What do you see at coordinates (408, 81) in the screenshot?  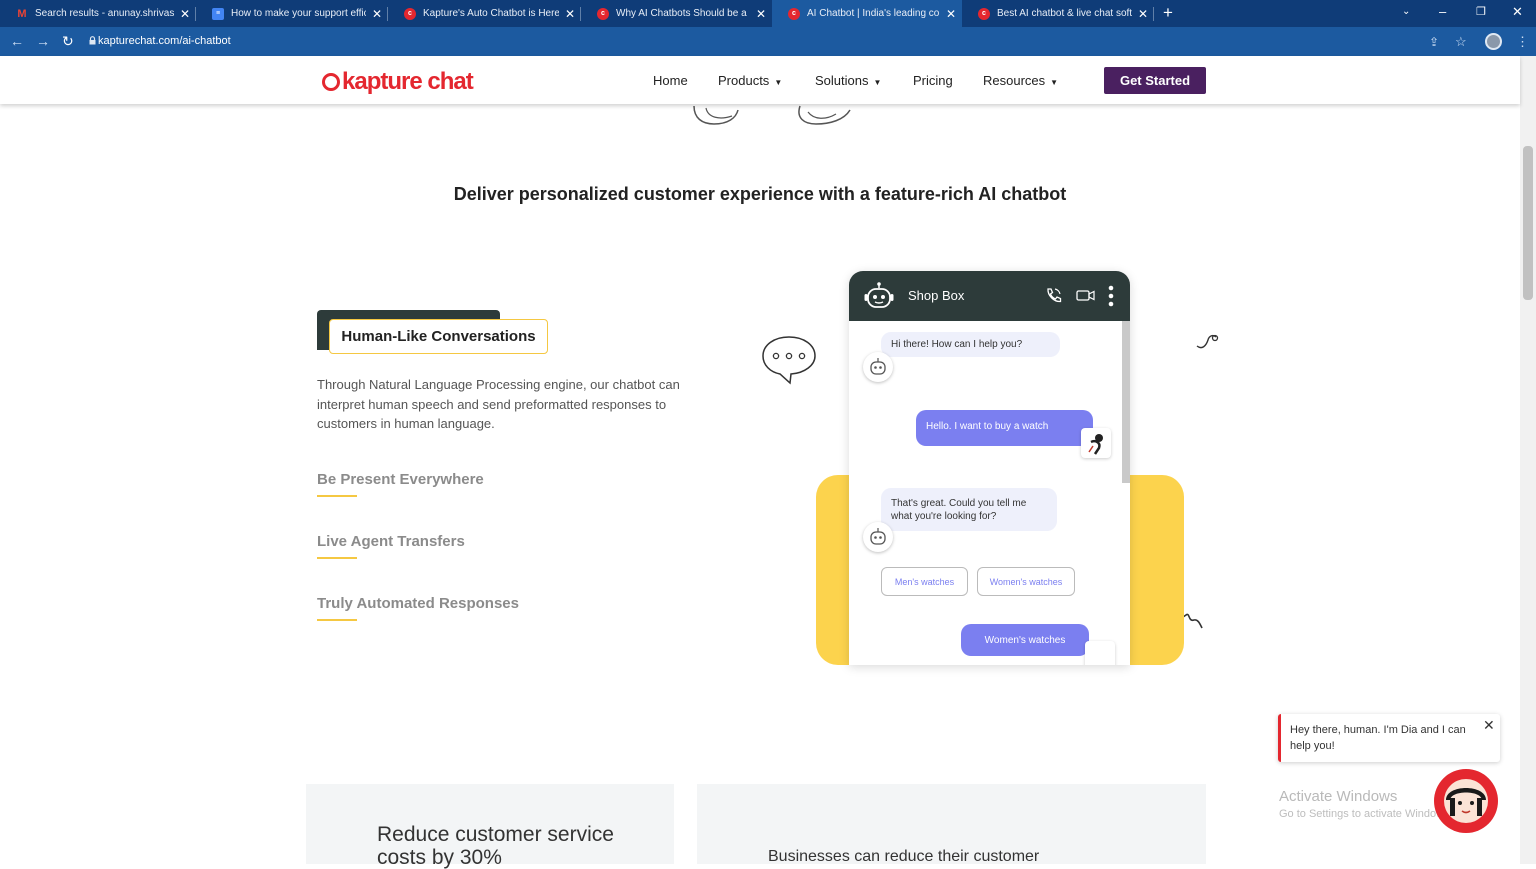 I see `logo-text: kapture chat` at bounding box center [408, 81].